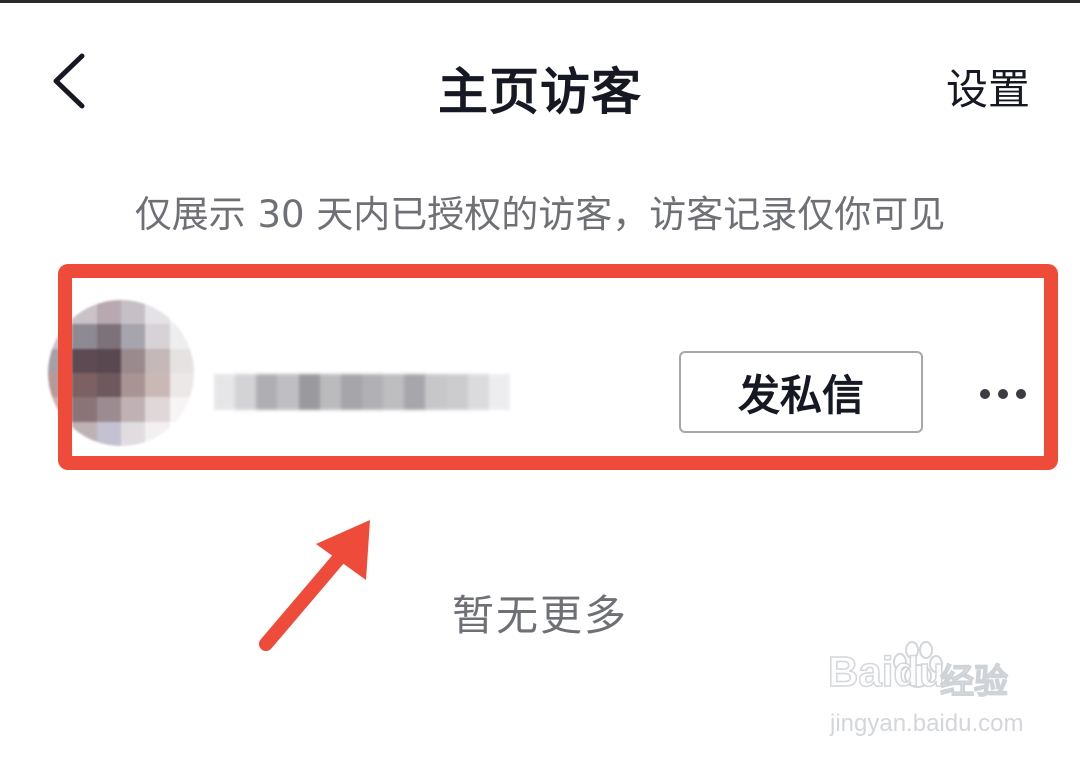 The width and height of the screenshot is (1080, 766). I want to click on send-message-button: 发私信, so click(801, 392).